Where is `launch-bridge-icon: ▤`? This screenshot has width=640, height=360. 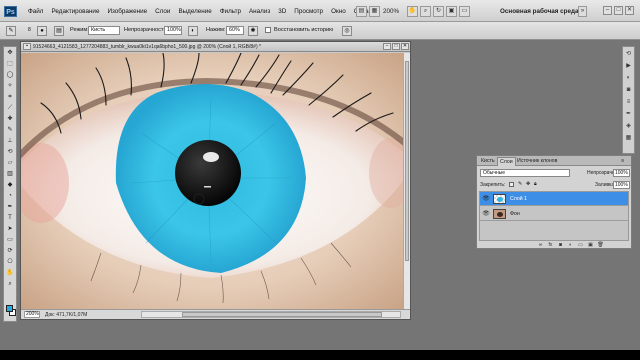
launch-bridge-icon: ▤ is located at coordinates (361, 11).